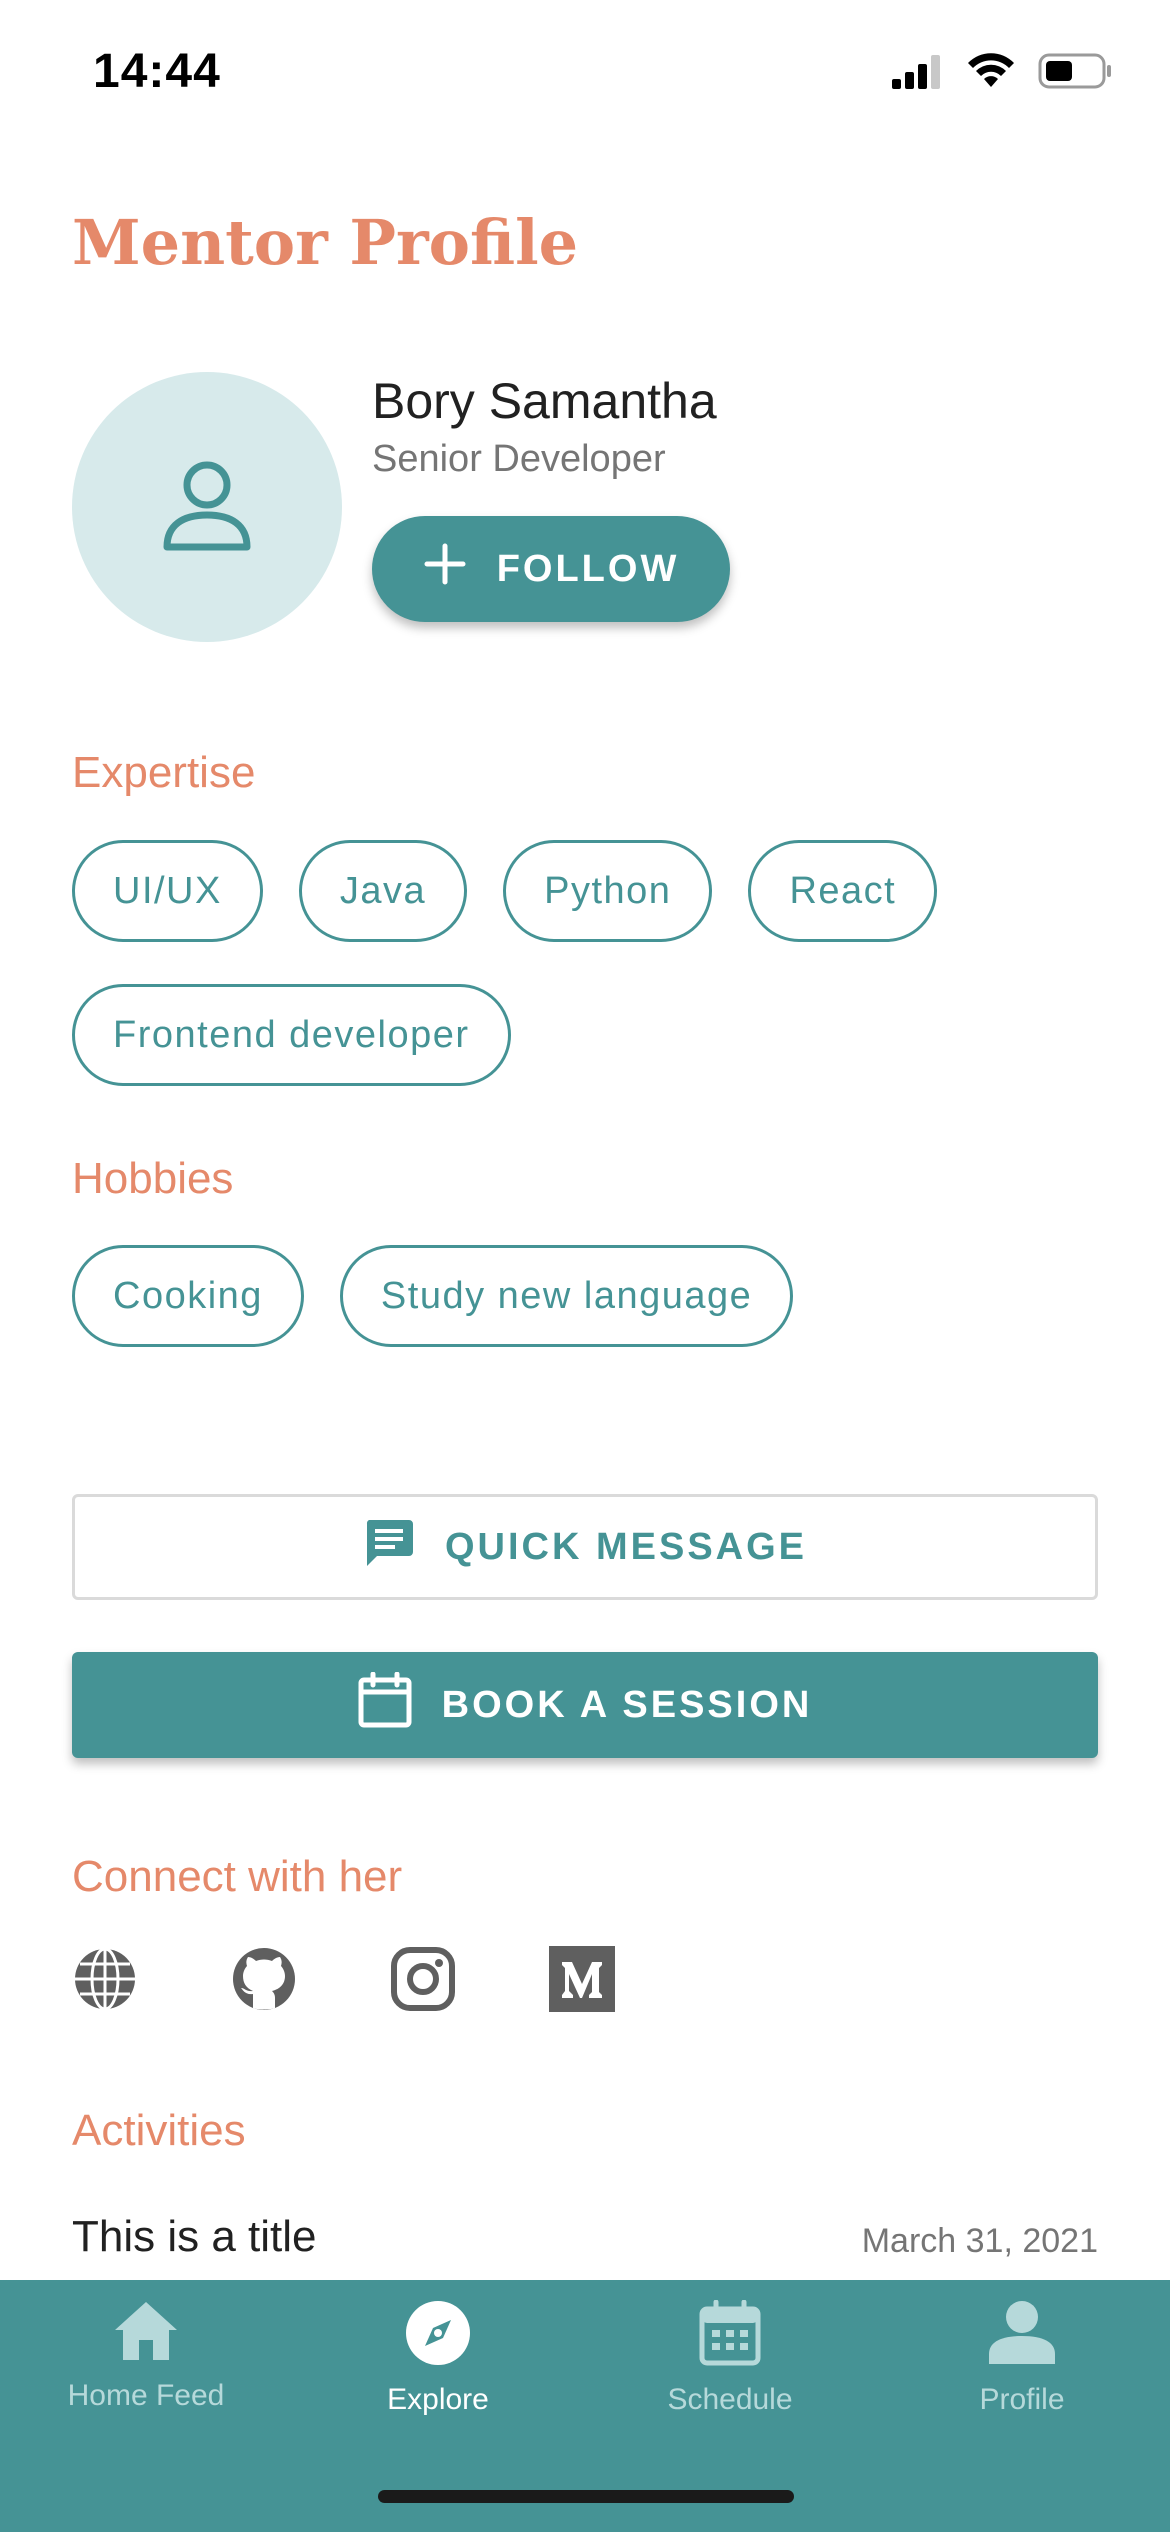 The width and height of the screenshot is (1170, 2532). What do you see at coordinates (188, 1296) in the screenshot?
I see `chip-cooking: Cooking` at bounding box center [188, 1296].